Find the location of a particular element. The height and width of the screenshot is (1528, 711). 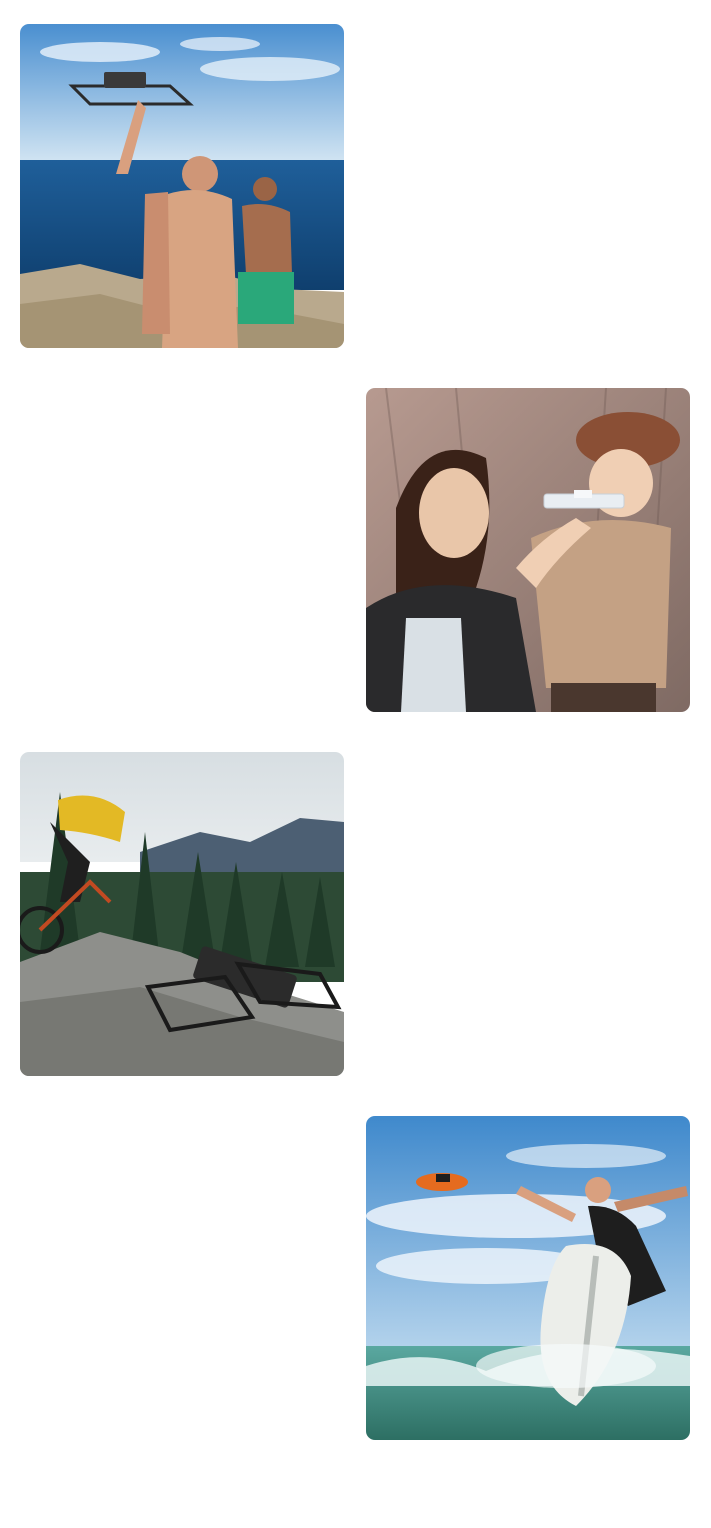

gallery-image-cliff-drone is located at coordinates (182, 186).